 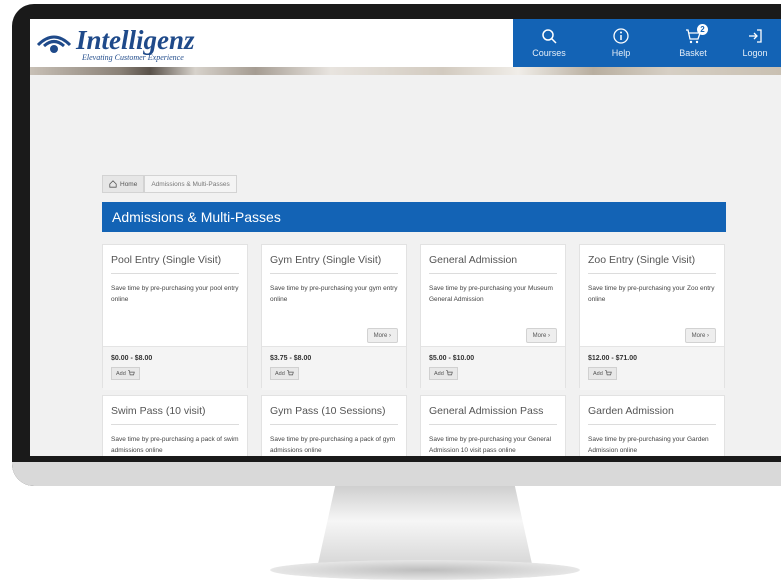 I want to click on home-icon, so click(x=113, y=184).